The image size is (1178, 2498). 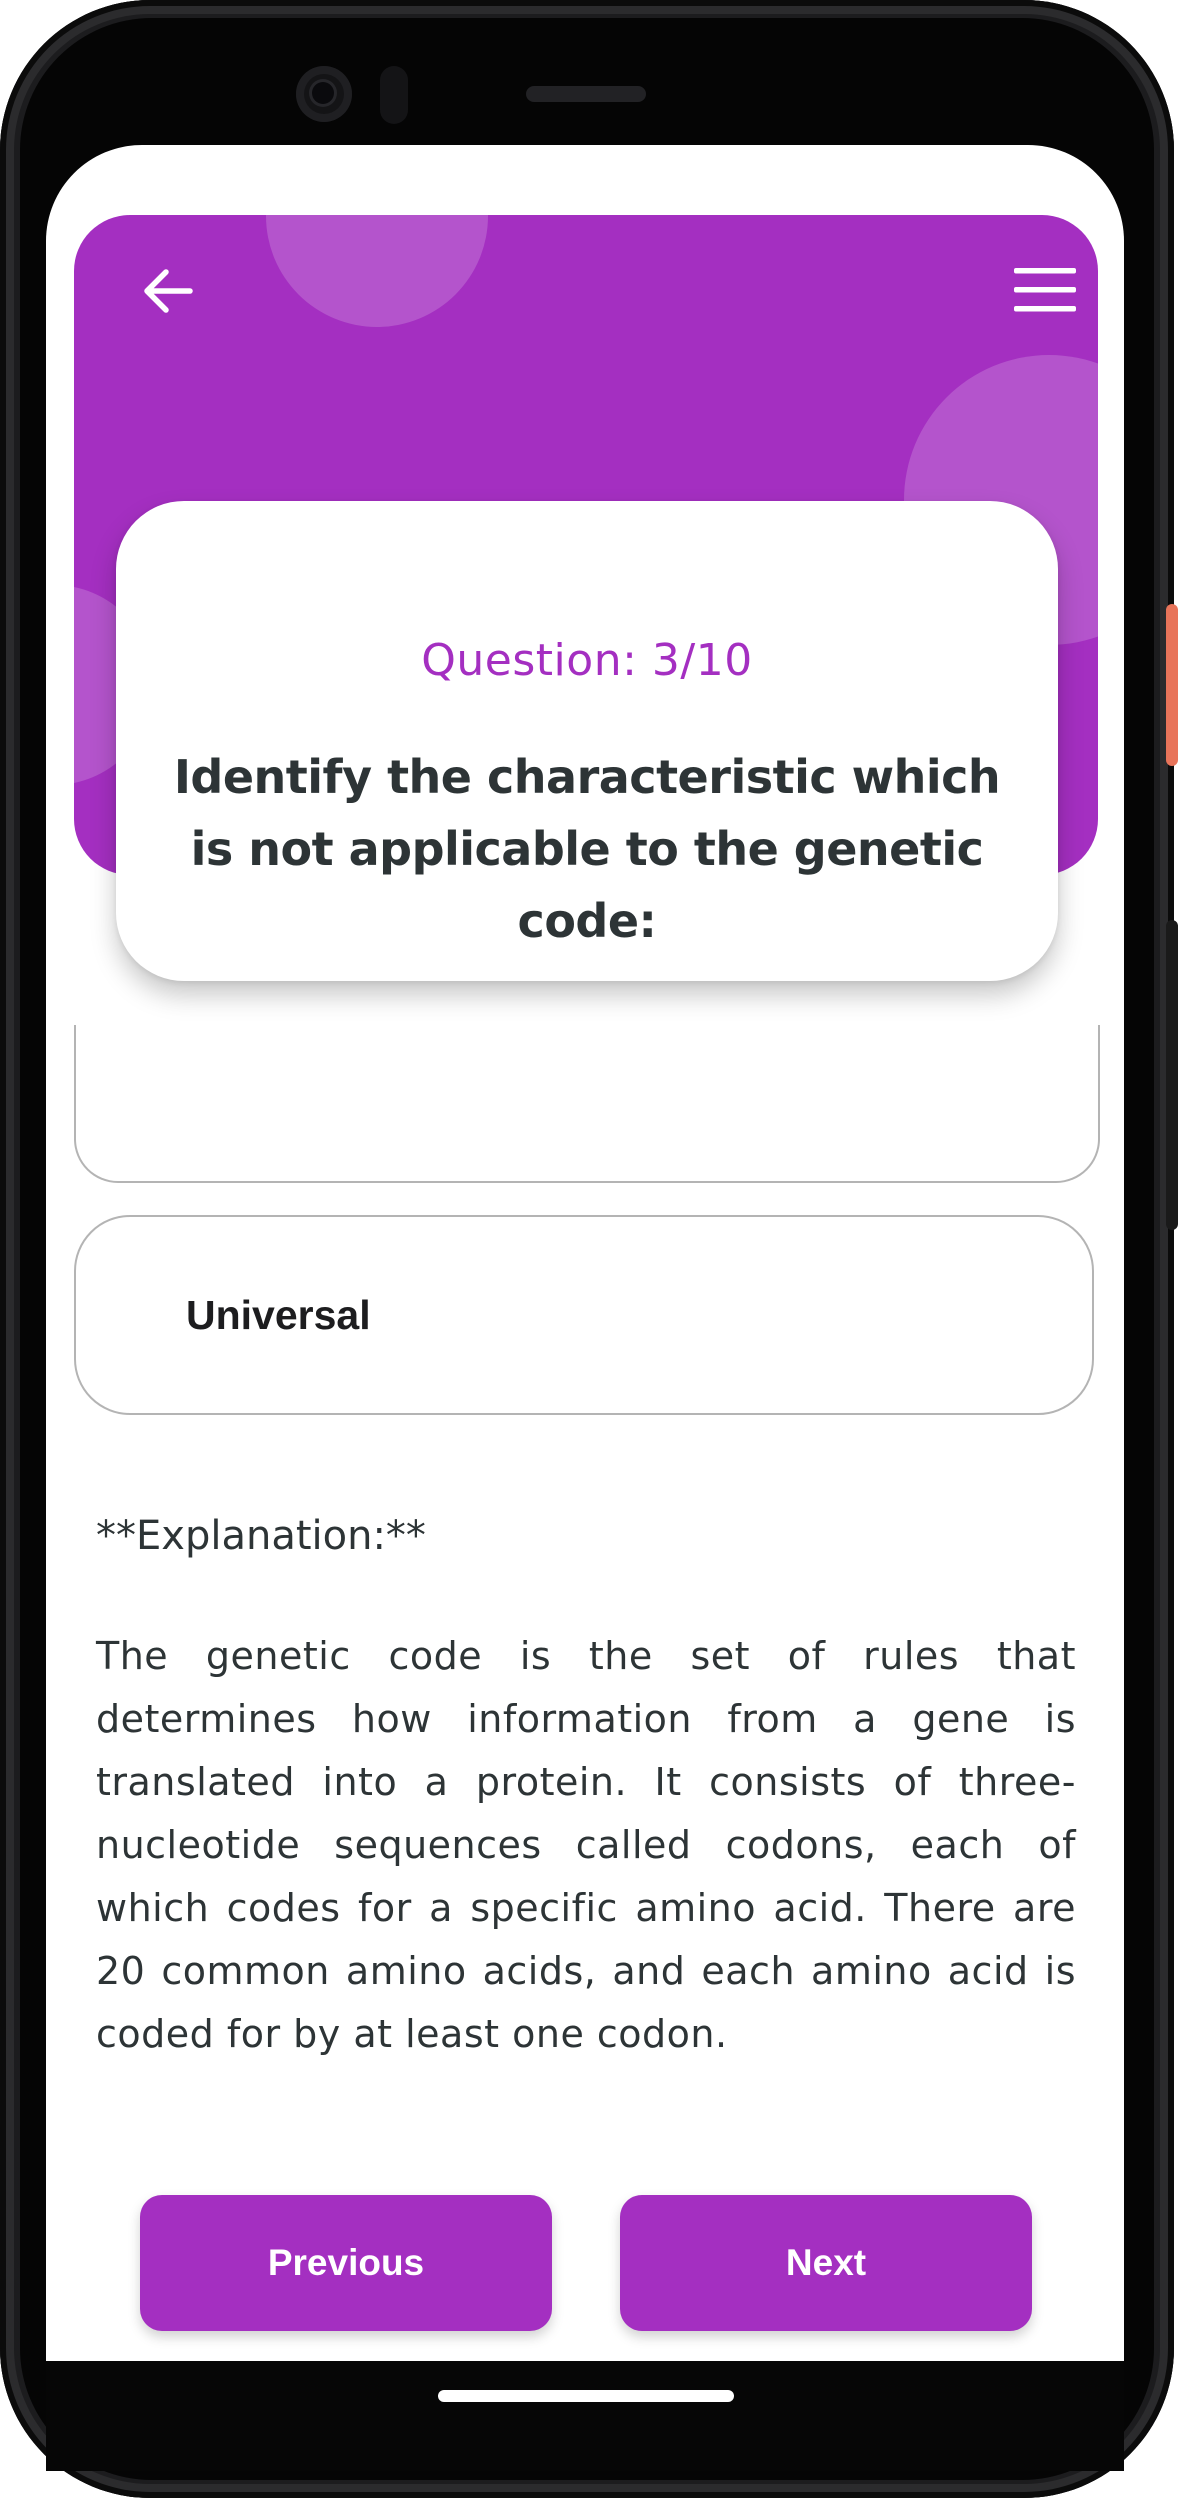 I want to click on front-camera-icon, so click(x=324, y=94).